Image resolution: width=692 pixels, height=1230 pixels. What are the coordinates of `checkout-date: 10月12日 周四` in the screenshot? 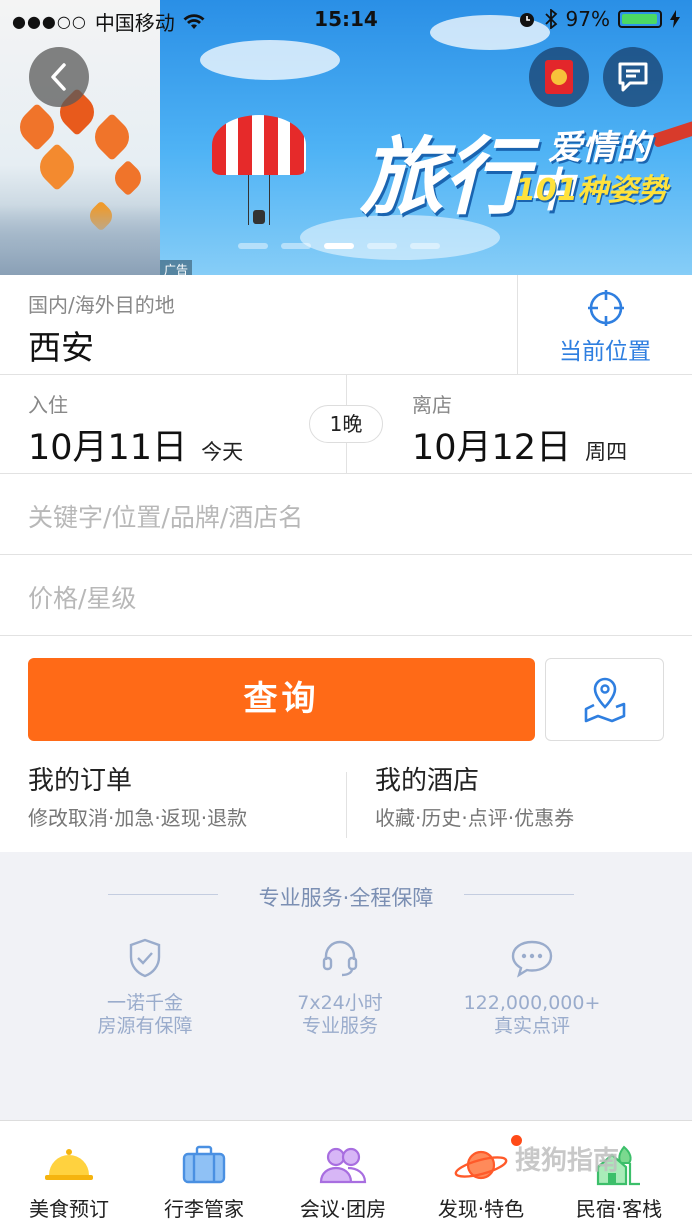 It's located at (520, 448).